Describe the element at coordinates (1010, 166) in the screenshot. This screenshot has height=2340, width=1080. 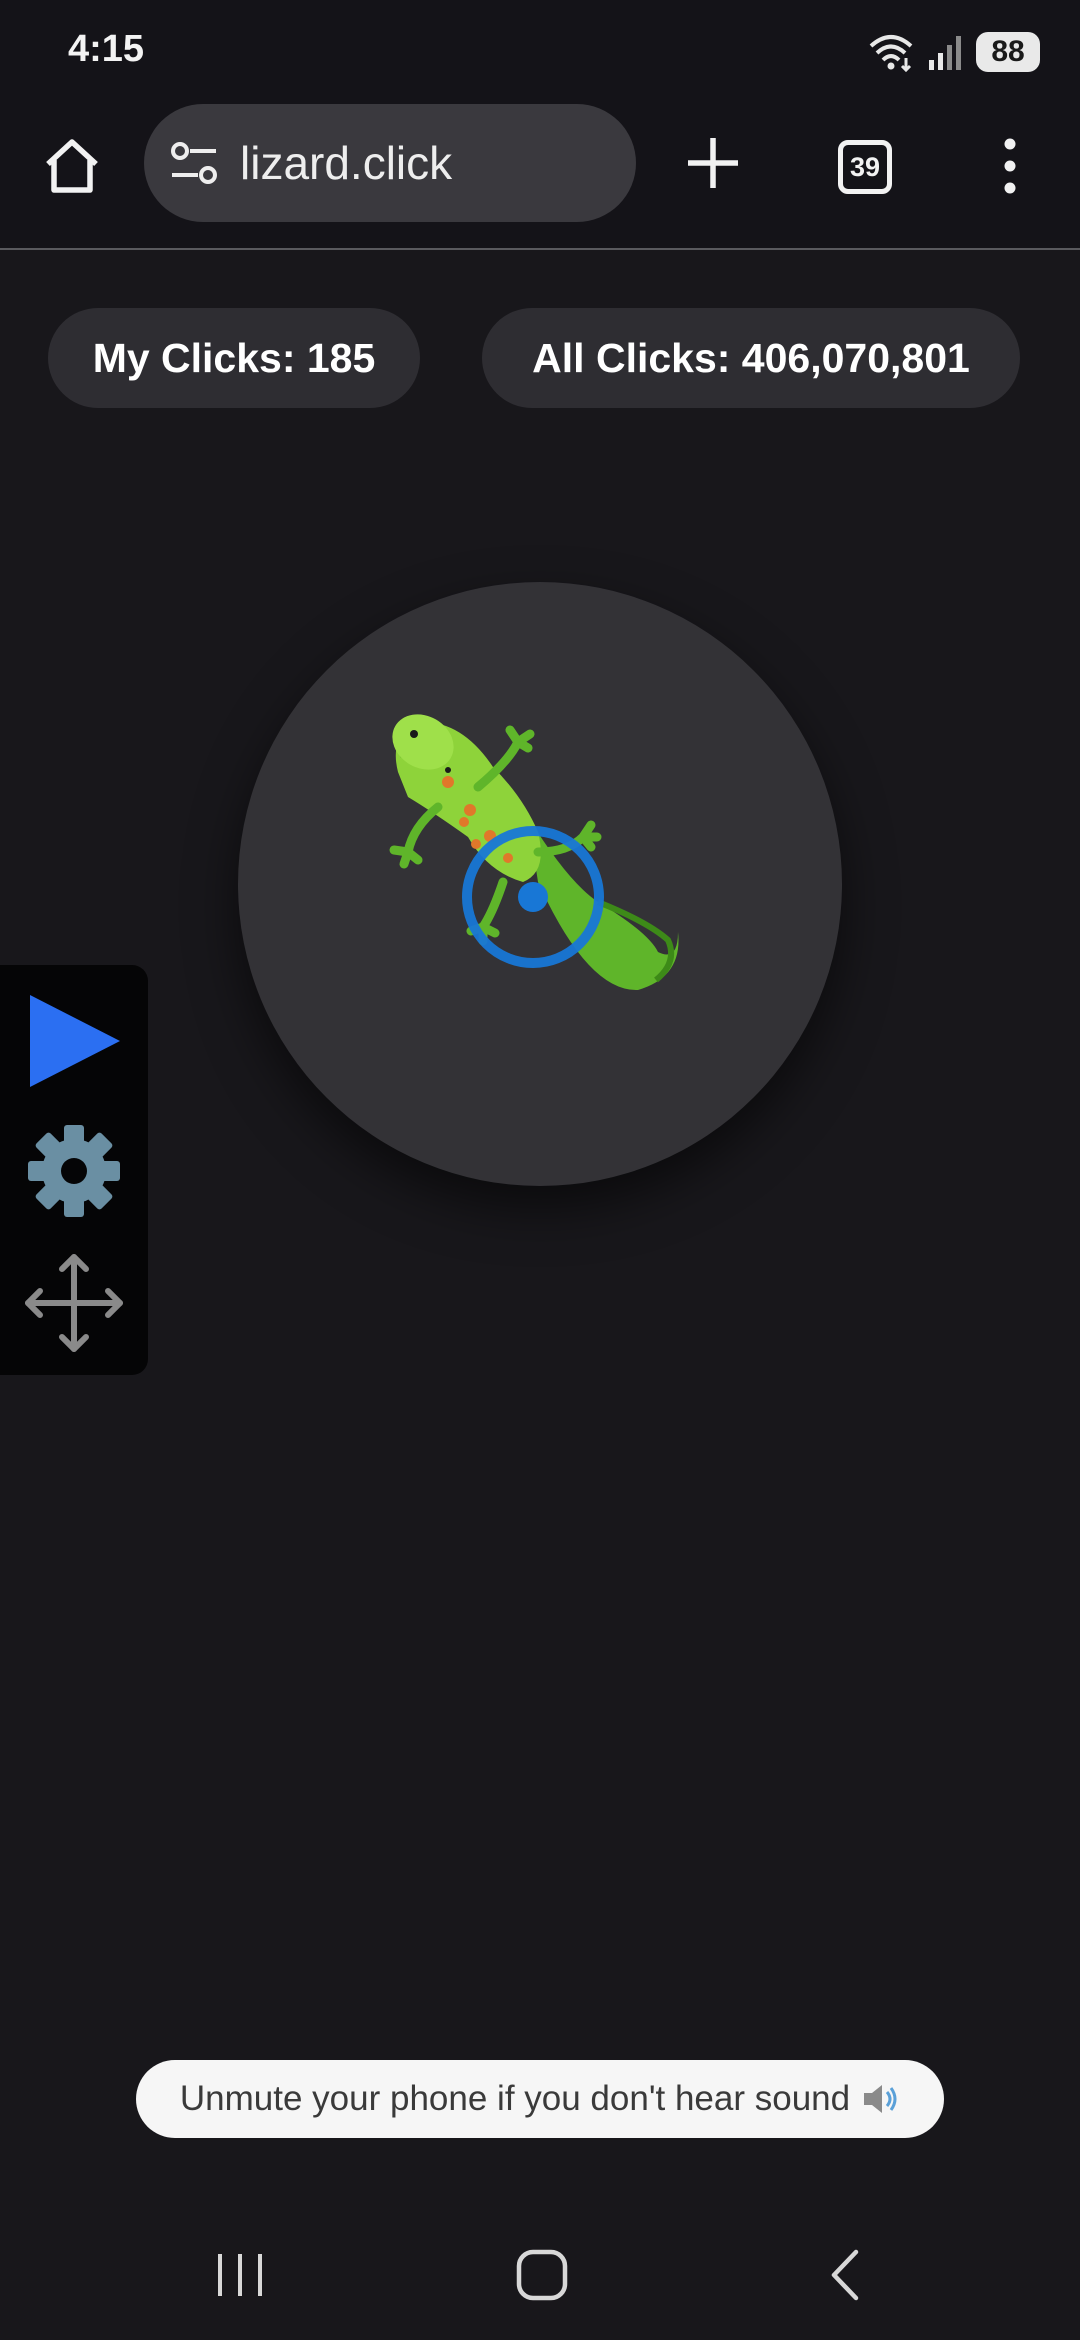
I see `more-menu-icon` at that location.